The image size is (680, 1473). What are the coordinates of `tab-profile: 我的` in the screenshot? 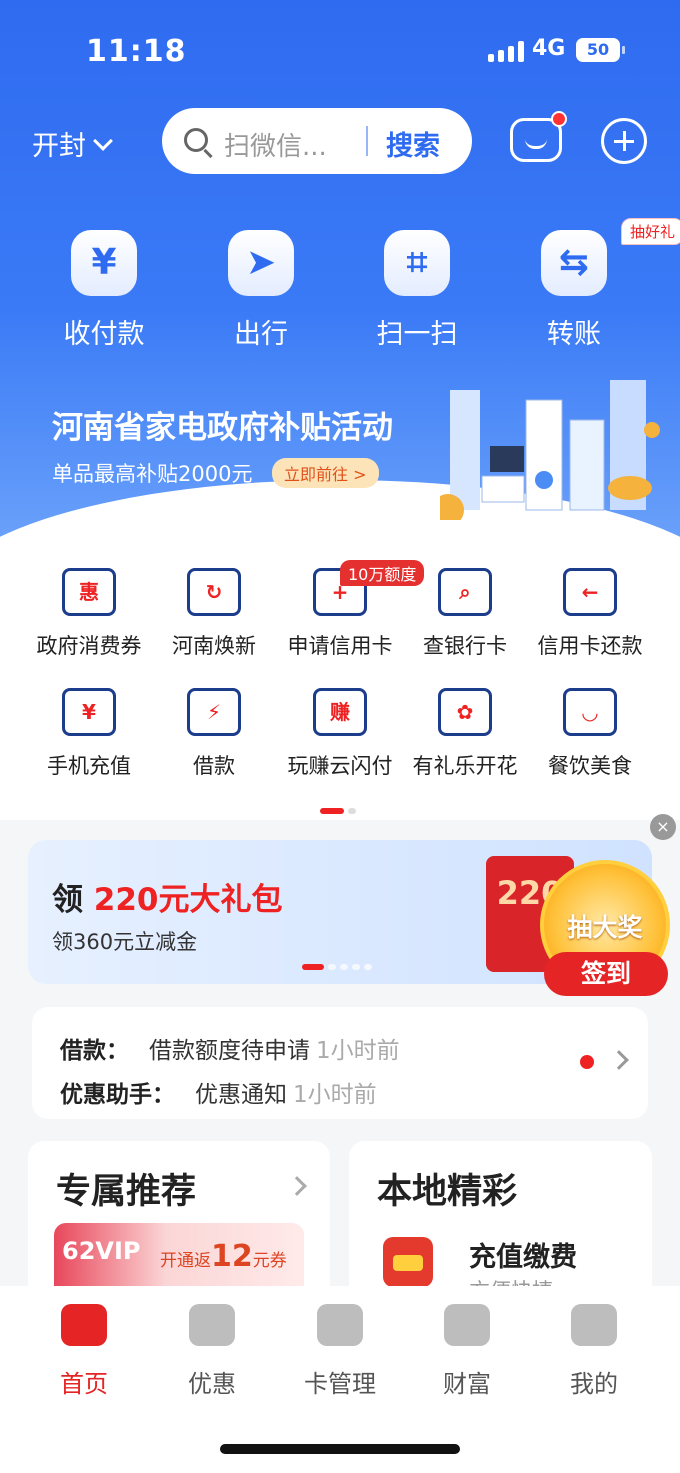 It's located at (594, 1351).